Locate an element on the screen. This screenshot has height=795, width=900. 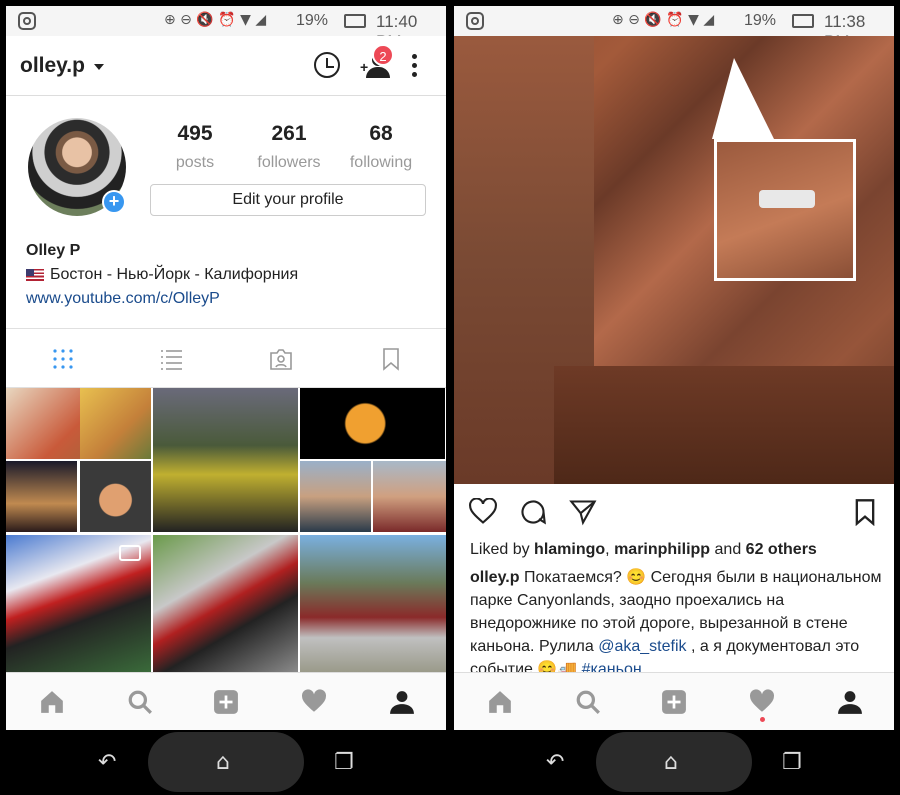
post-actions is located at coordinates (674, 512).